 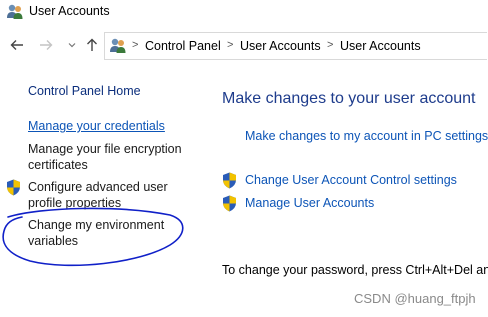 I want to click on arrow-up-icon, so click(x=92, y=44).